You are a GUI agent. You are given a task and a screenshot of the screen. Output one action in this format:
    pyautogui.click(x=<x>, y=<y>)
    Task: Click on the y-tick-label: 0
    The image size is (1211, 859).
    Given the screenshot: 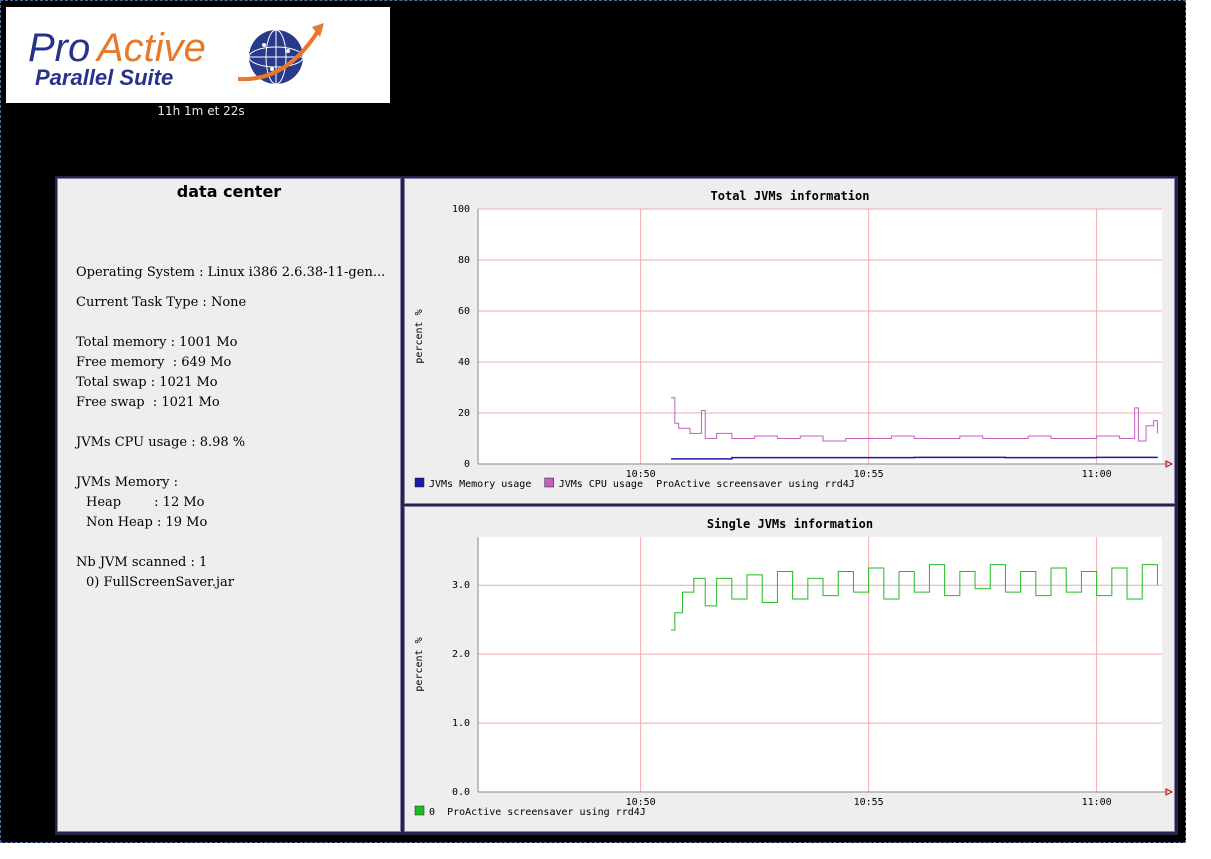 What is the action you would take?
    pyautogui.click(x=467, y=464)
    